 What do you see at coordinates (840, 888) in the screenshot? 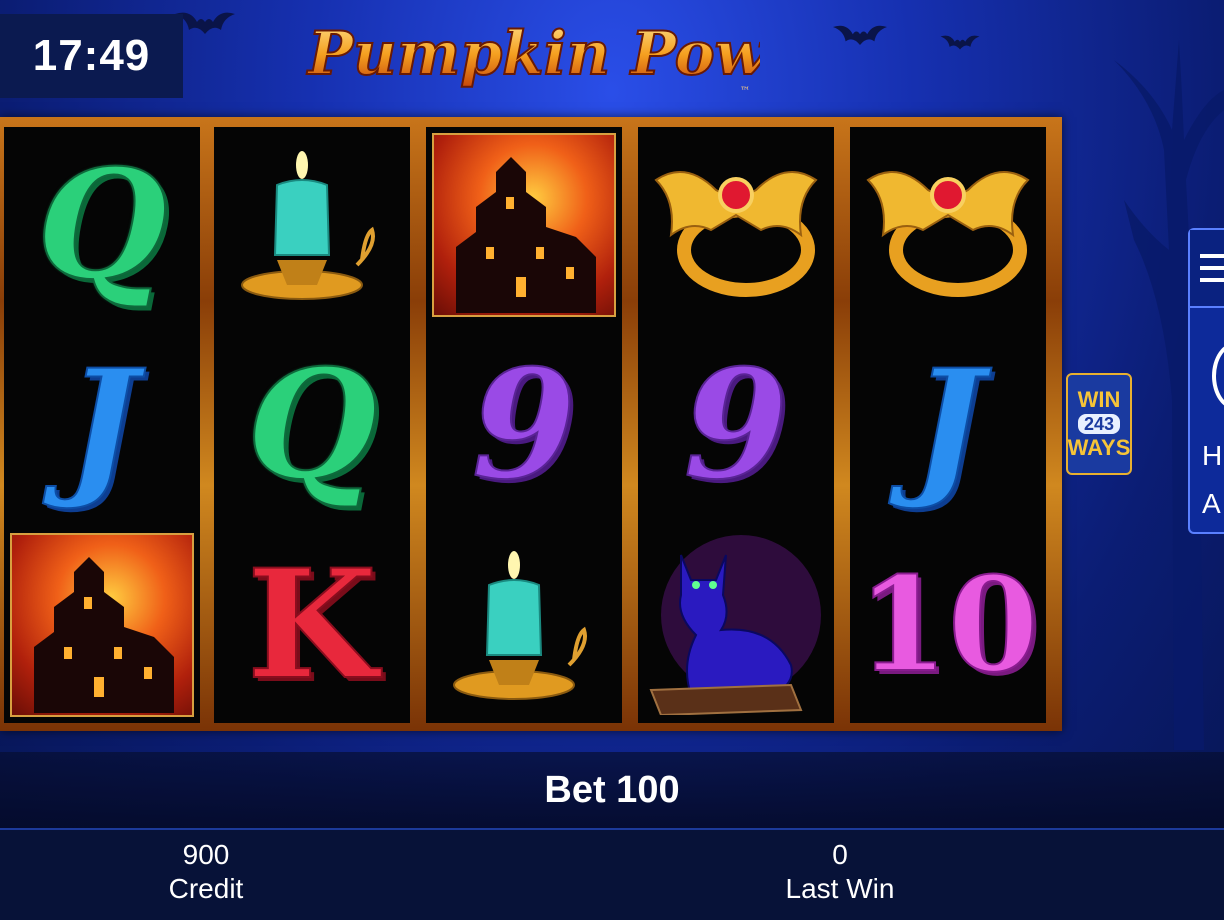
I see `last-win-label: Last Win` at bounding box center [840, 888].